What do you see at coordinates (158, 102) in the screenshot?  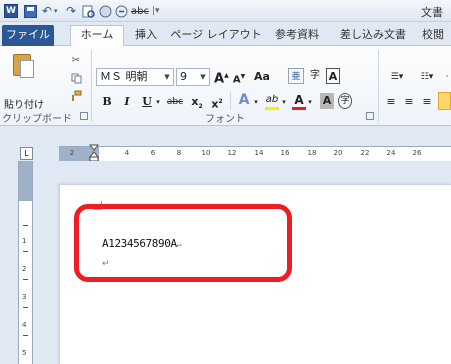 I see `underline-dropdown-icon: ▾` at bounding box center [158, 102].